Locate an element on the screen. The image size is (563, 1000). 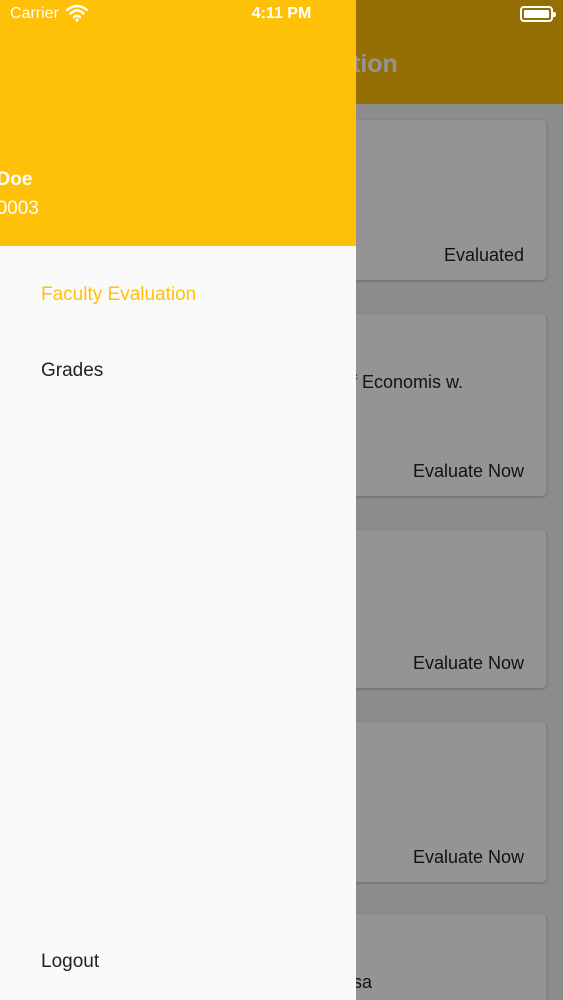
menu-item-faculty-evaluation: Faculty Evaluation is located at coordinates (118, 295).